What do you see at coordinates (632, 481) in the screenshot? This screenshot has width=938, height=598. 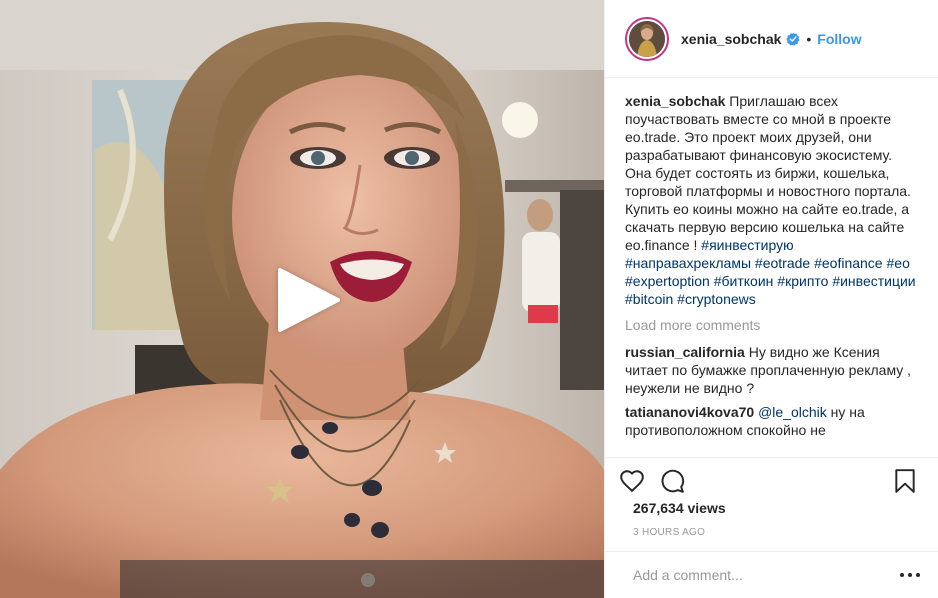 I see `heart-icon` at bounding box center [632, 481].